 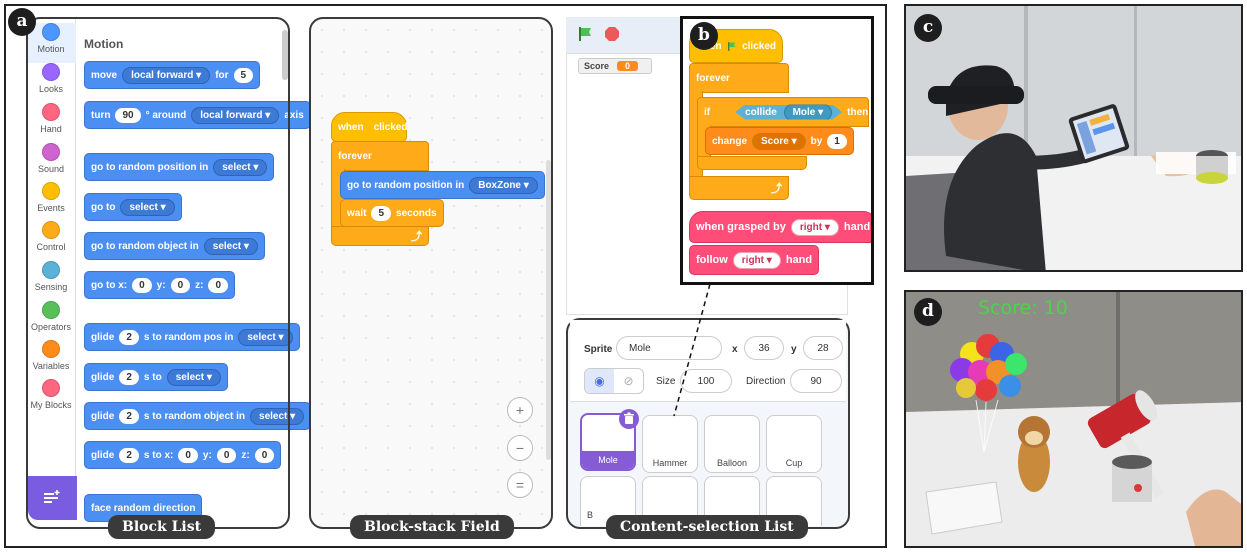 I want to click on ar-scene-illustration, so click(x=1073, y=419).